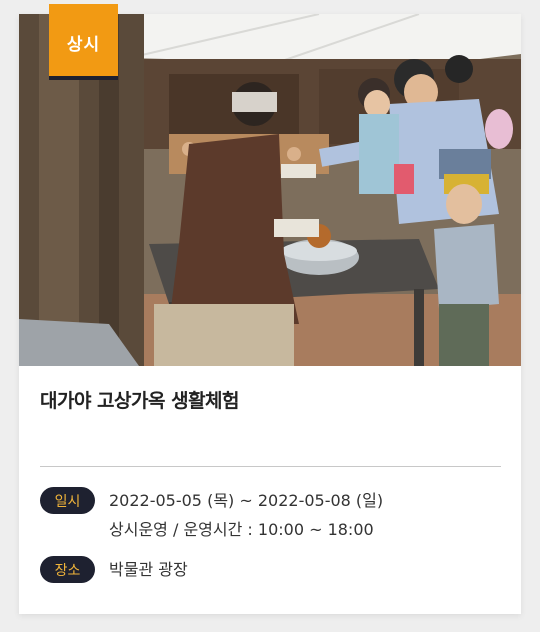  What do you see at coordinates (140, 399) in the screenshot?
I see `event-title: 대가야 고상가옥 생활체험` at bounding box center [140, 399].